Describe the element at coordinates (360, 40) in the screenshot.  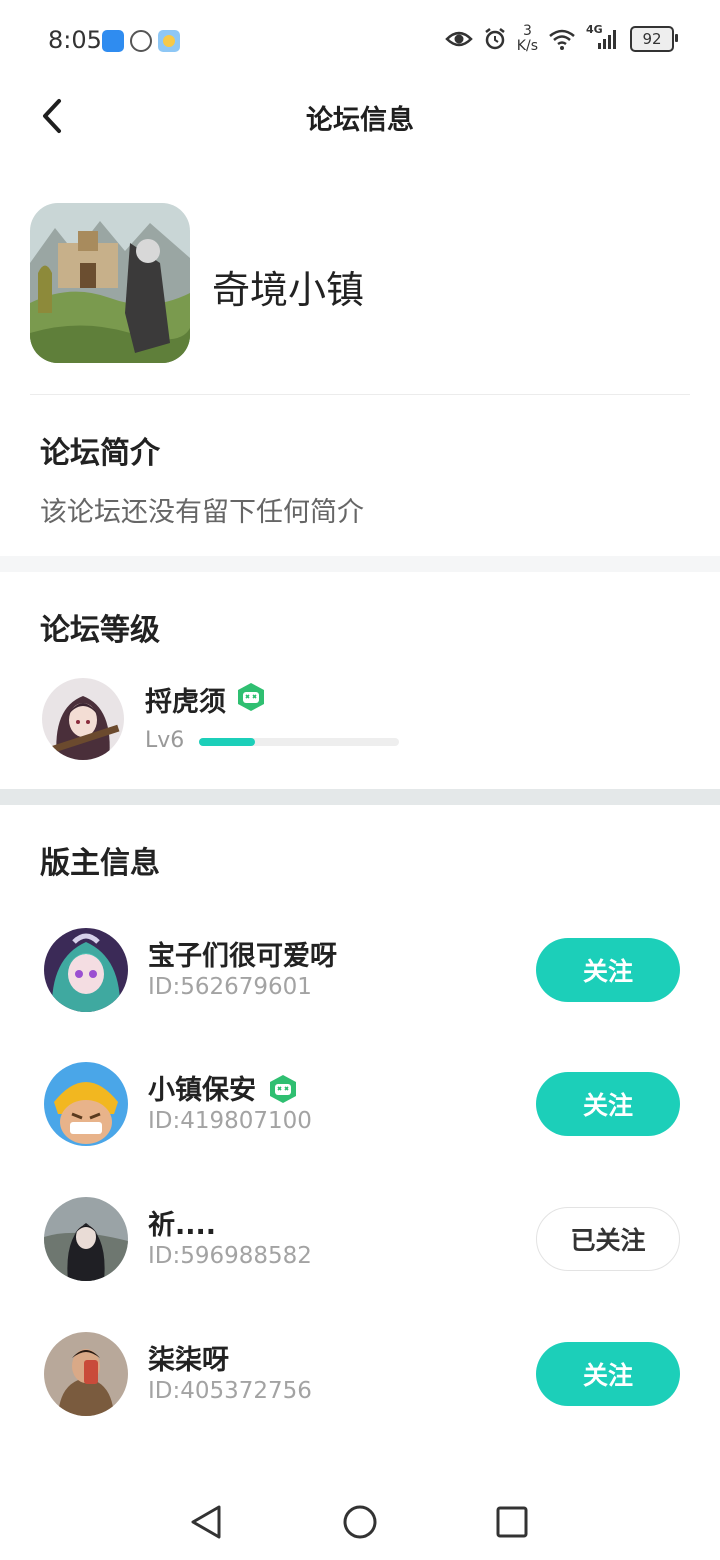
I see `status-bar: 8:05 3 K/s 4G 92` at that location.